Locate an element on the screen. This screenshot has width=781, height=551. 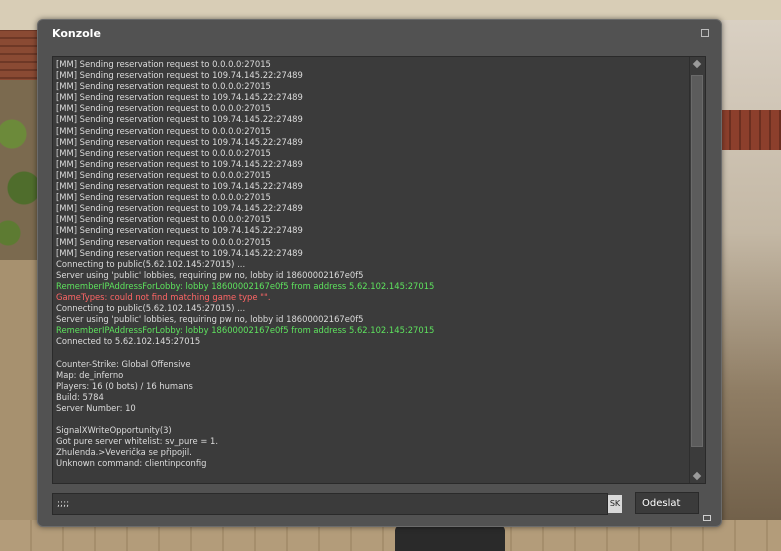
log-line: SignalXWriteOpportunity(3) is located at coordinates (114, 430).